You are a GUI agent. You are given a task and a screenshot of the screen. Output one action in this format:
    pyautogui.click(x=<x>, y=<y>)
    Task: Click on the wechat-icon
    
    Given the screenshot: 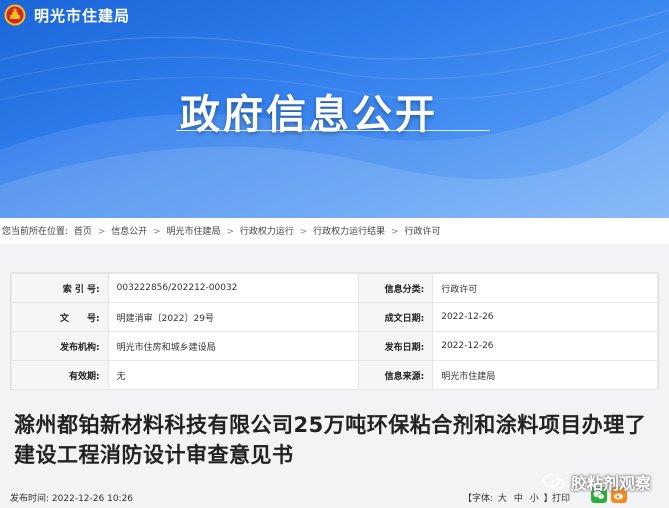 What is the action you would take?
    pyautogui.click(x=554, y=481)
    